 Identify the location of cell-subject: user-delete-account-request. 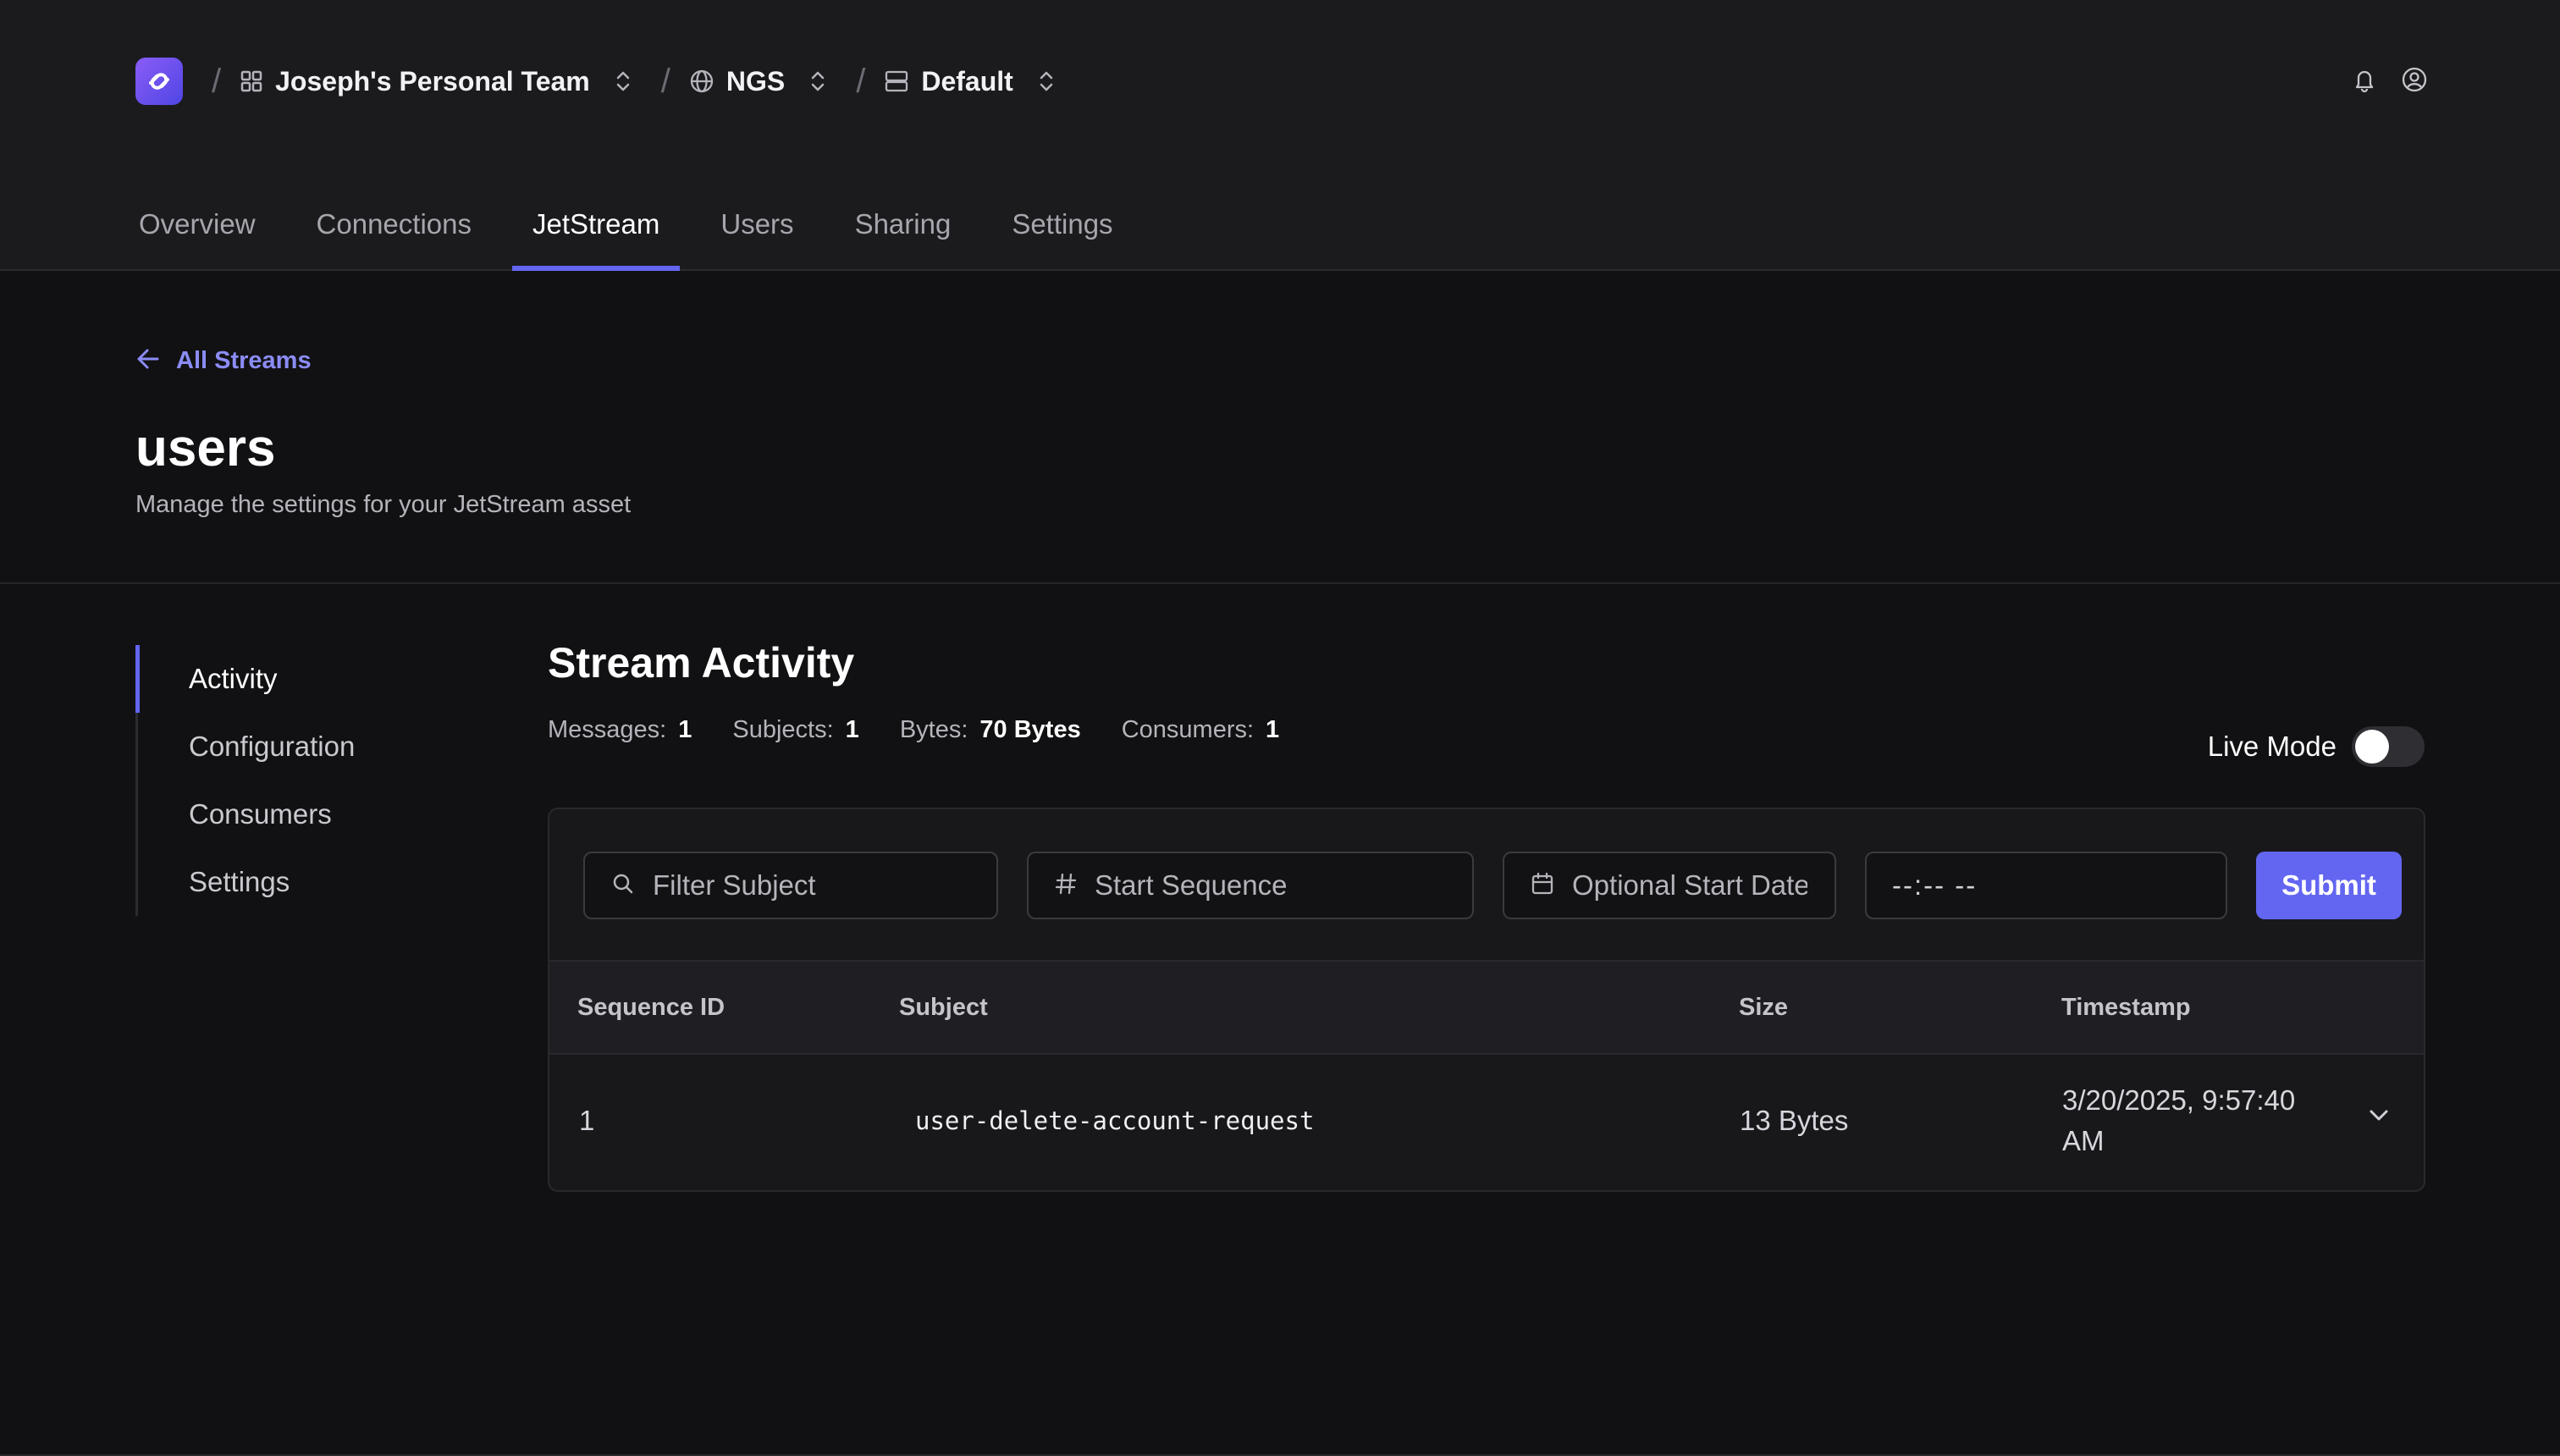
(1115, 1120).